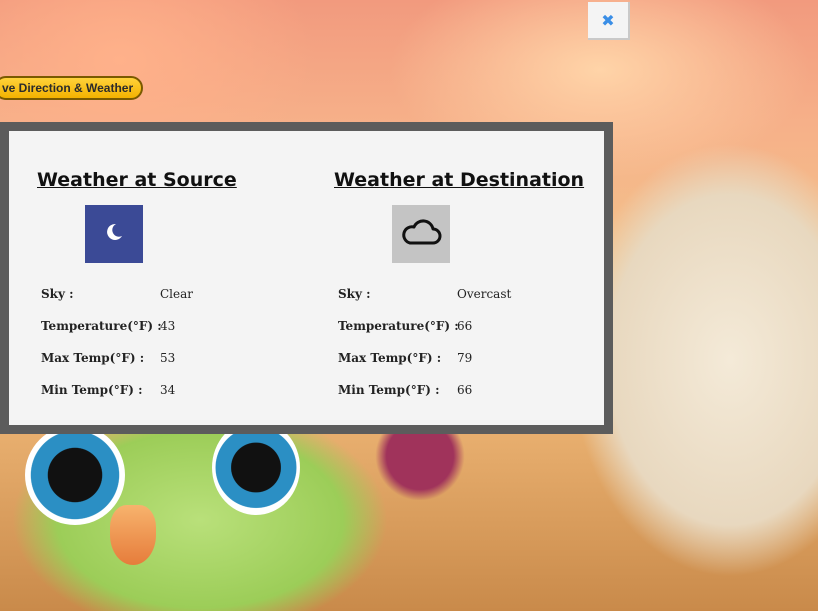  What do you see at coordinates (137, 180) in the screenshot?
I see `source-weather-title: Weather at Source` at bounding box center [137, 180].